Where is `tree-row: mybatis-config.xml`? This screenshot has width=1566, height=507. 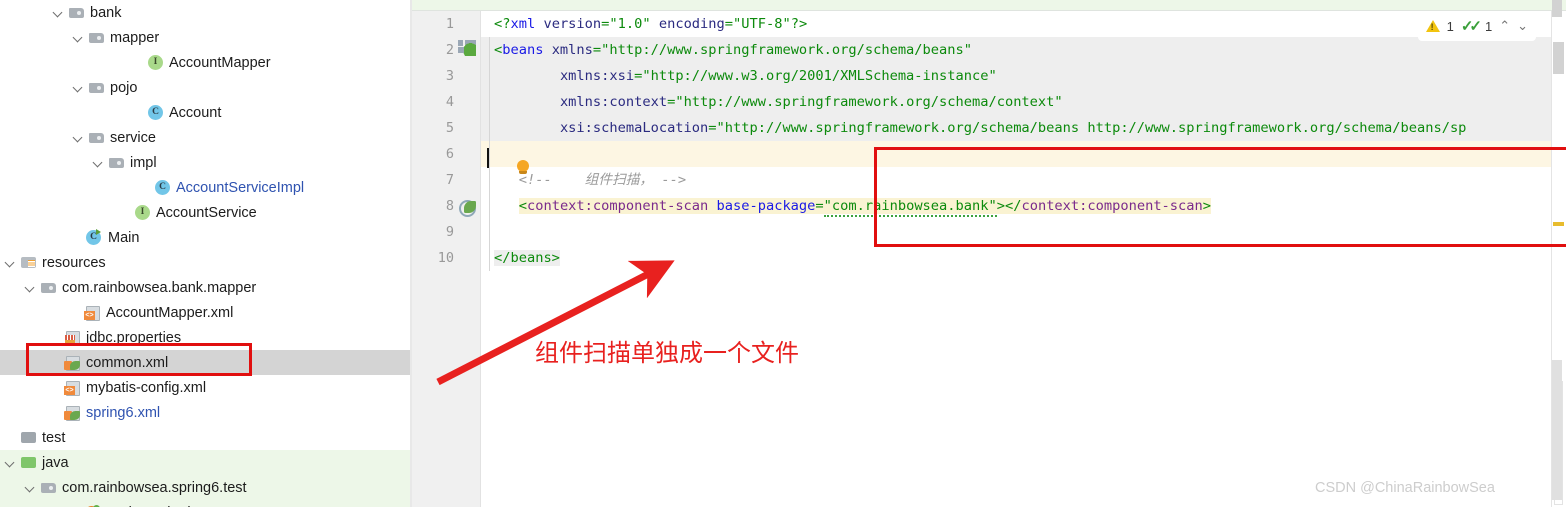 tree-row: mybatis-config.xml is located at coordinates (205, 387).